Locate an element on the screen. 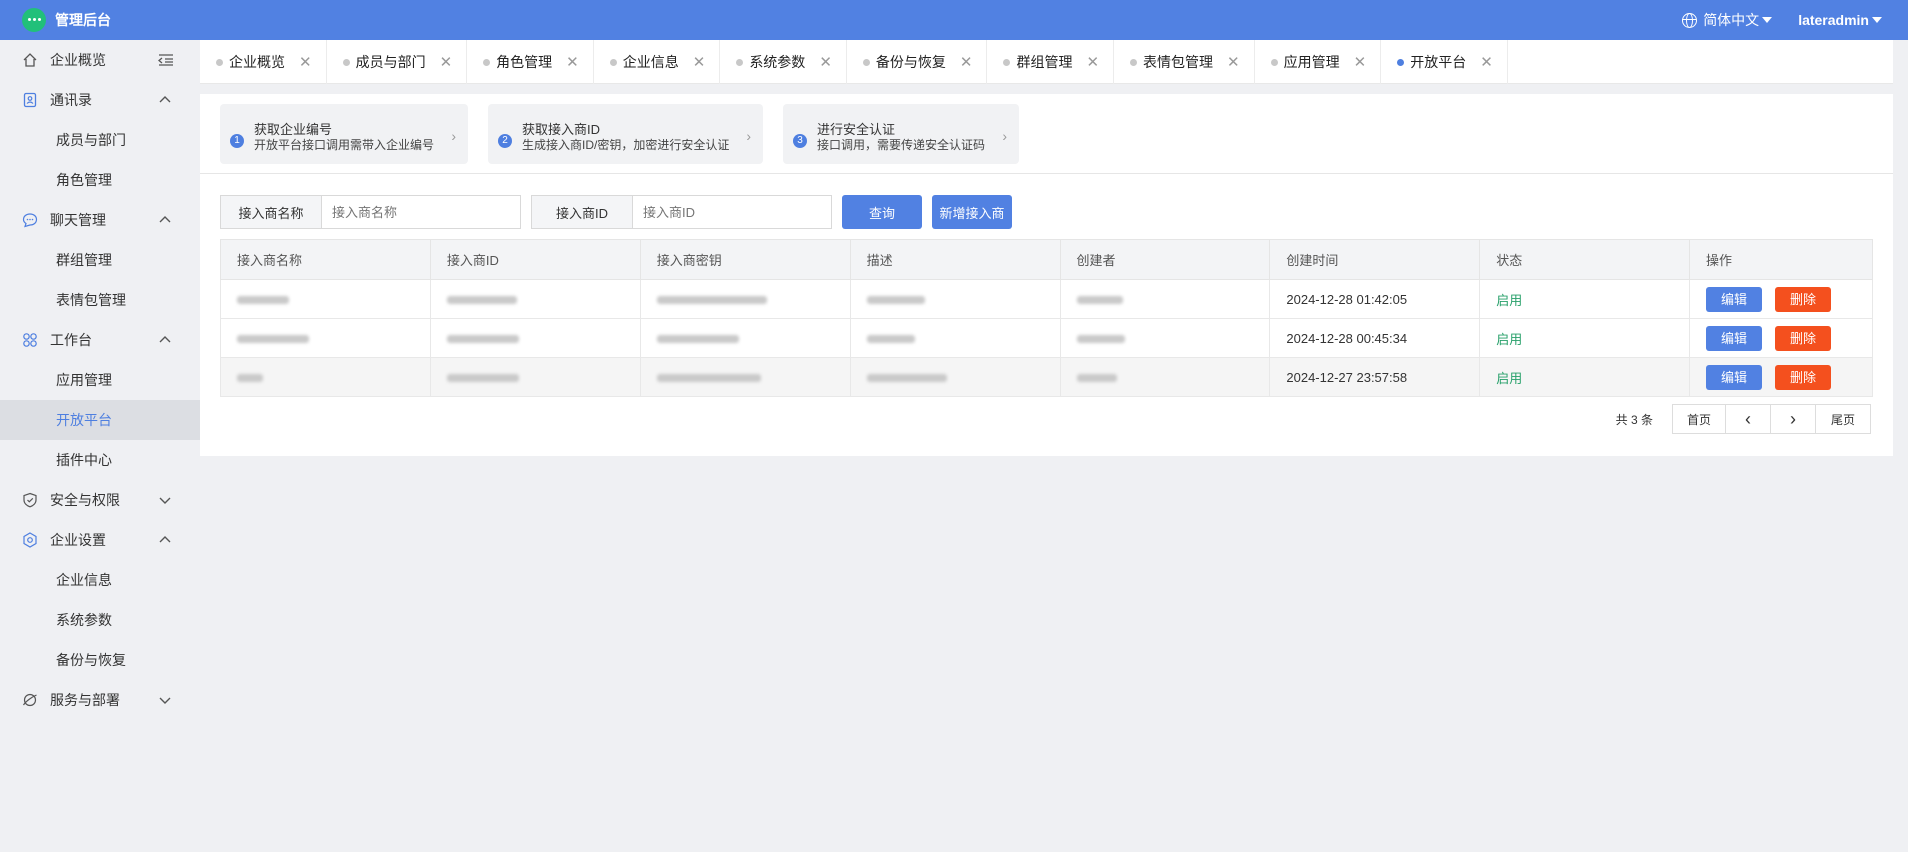 This screenshot has width=1908, height=852. query-button: 查询 is located at coordinates (882, 212).